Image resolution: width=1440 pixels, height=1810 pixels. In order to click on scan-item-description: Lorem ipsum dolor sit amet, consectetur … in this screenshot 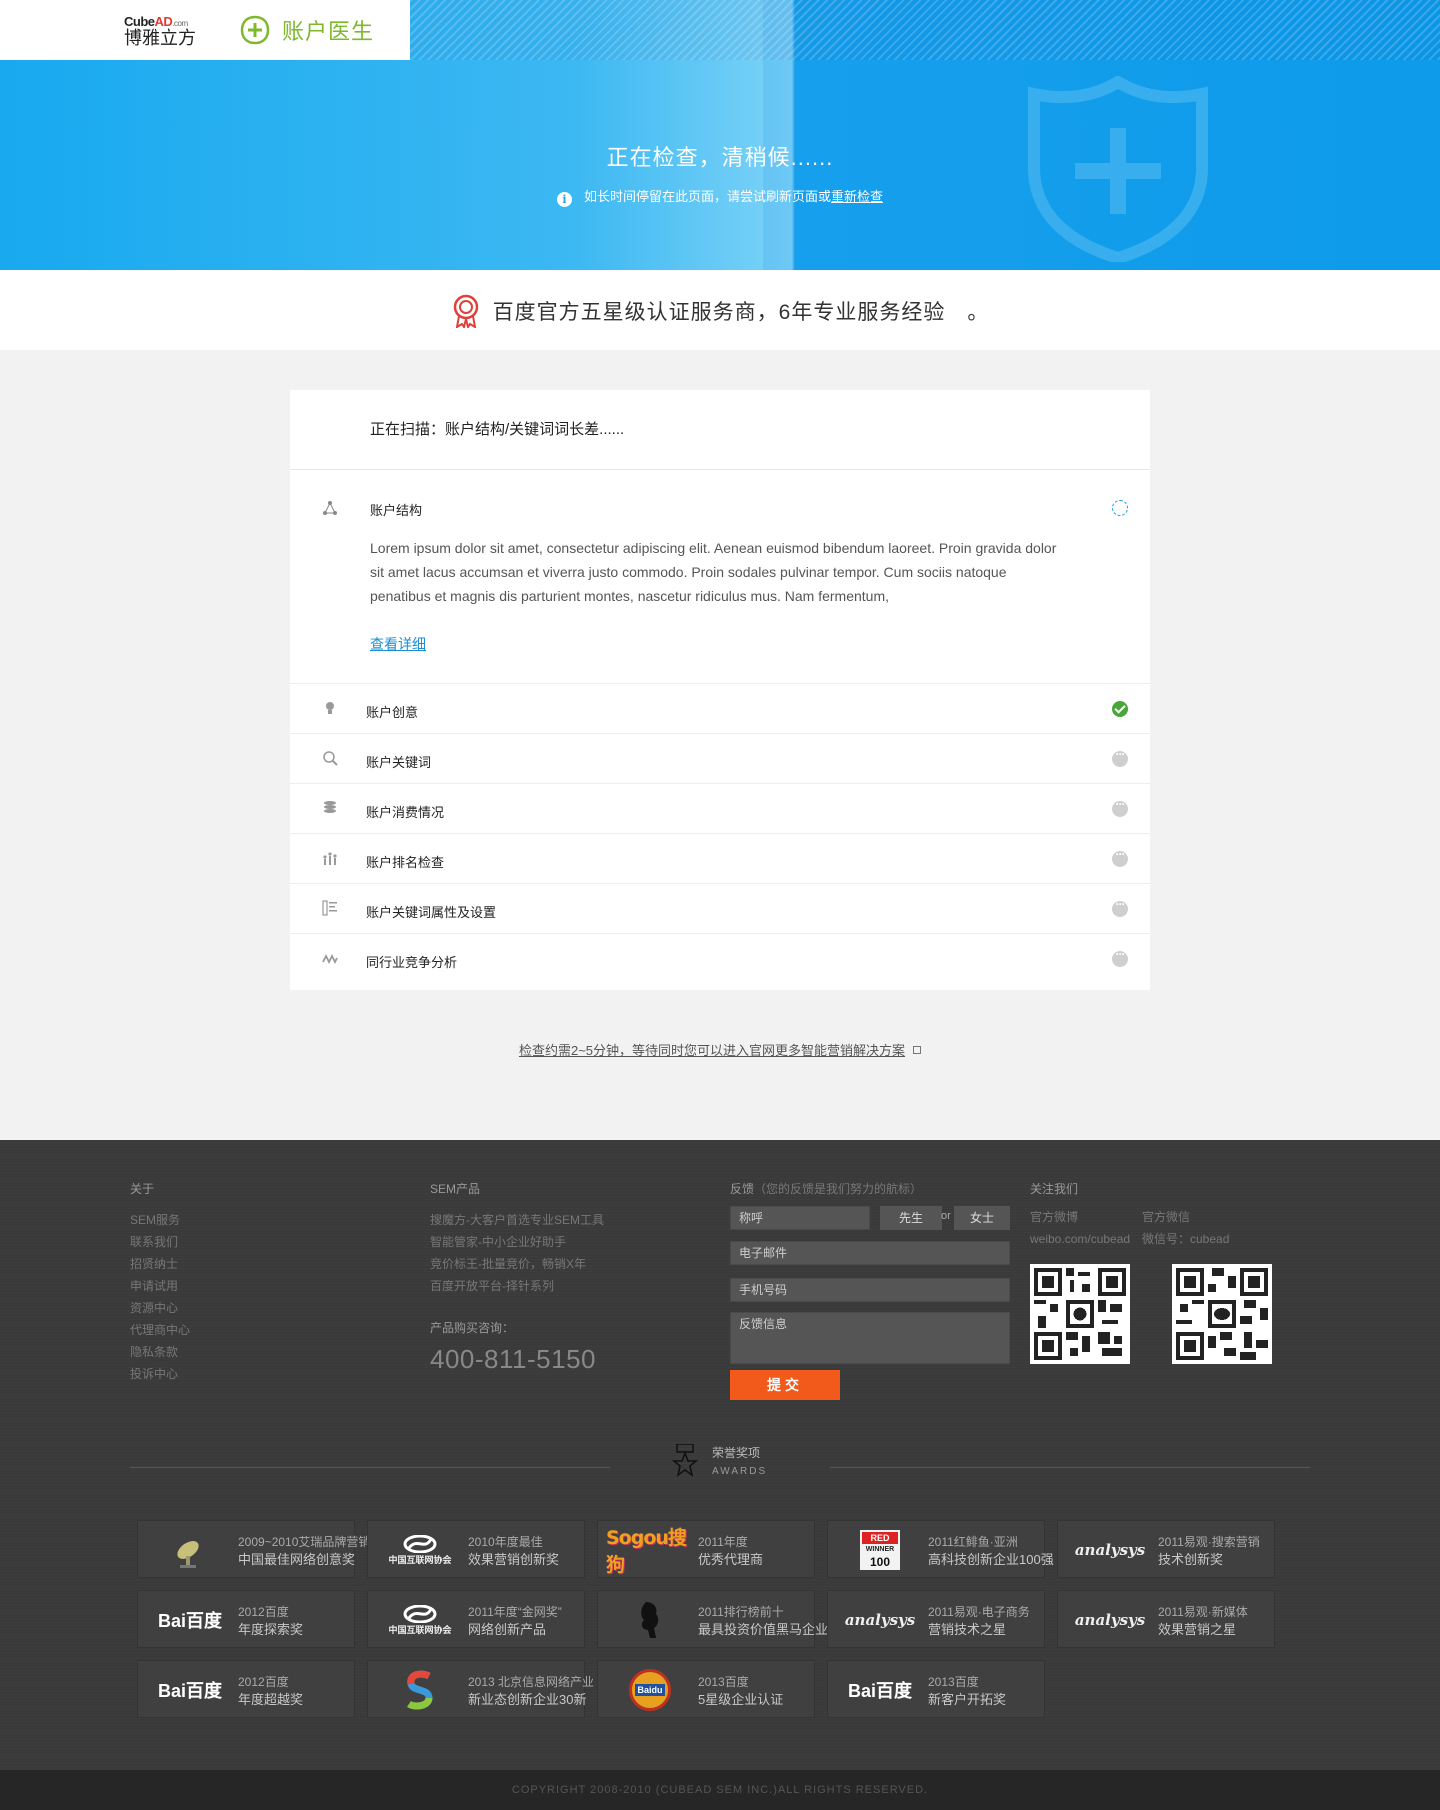, I will do `click(713, 572)`.